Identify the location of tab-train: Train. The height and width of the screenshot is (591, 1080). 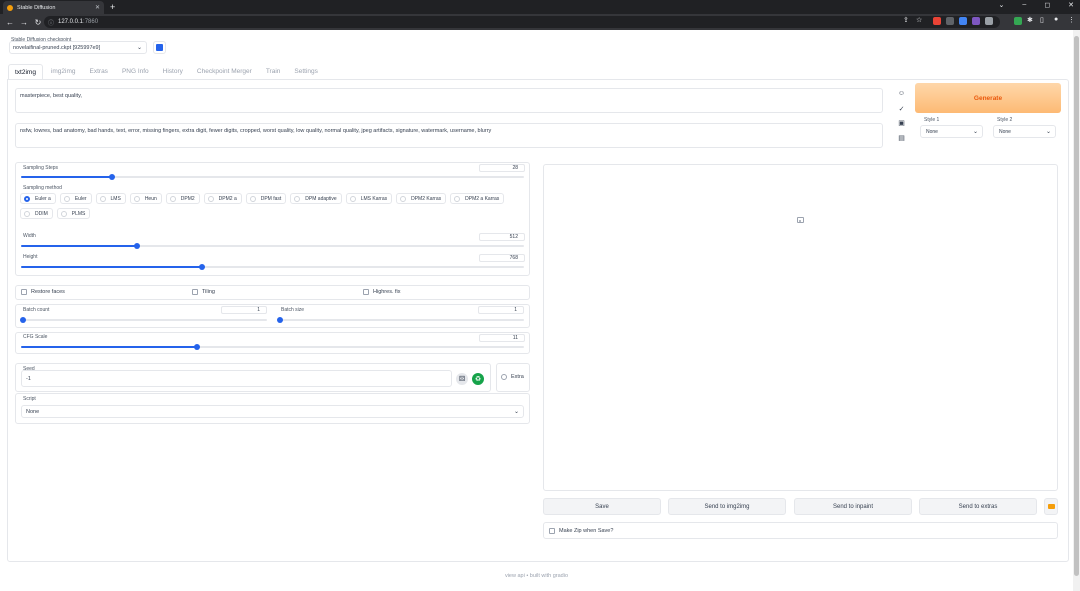
(273, 72).